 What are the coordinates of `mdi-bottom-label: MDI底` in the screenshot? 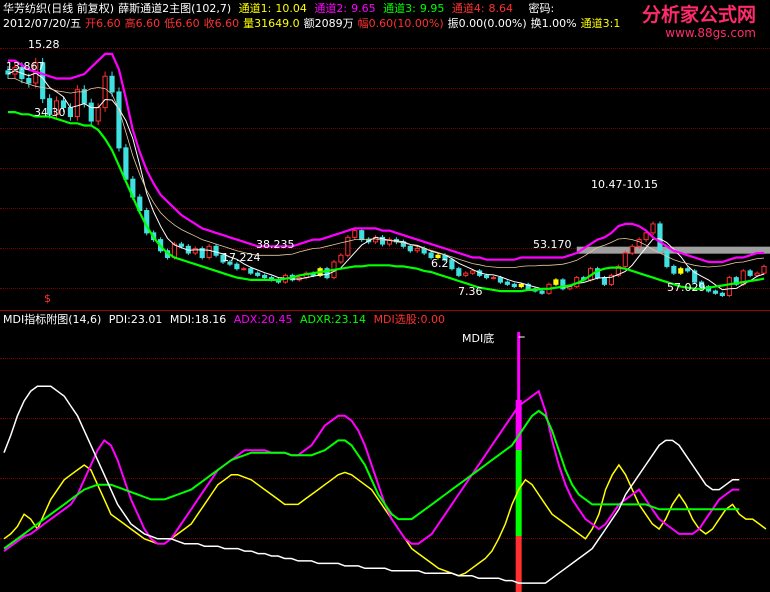 It's located at (478, 338).